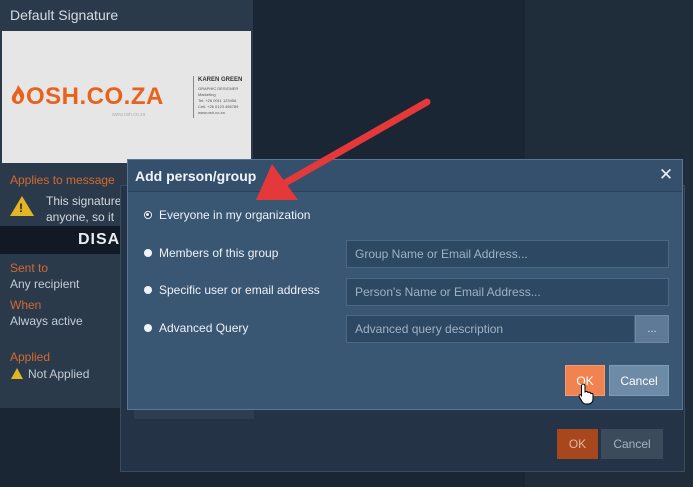  What do you see at coordinates (148, 215) in the screenshot?
I see `radio-everyone` at bounding box center [148, 215].